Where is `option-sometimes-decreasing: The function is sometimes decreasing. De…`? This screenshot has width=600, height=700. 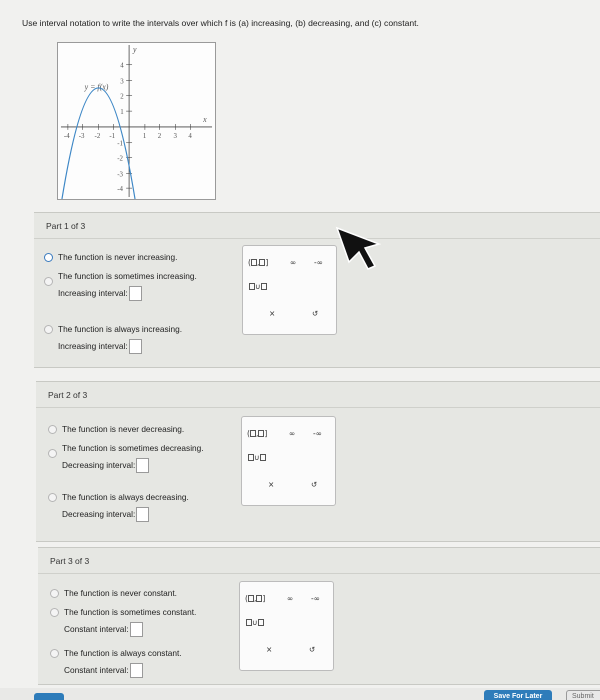 option-sometimes-decreasing: The function is sometimes decreasing. De… is located at coordinates (129, 458).